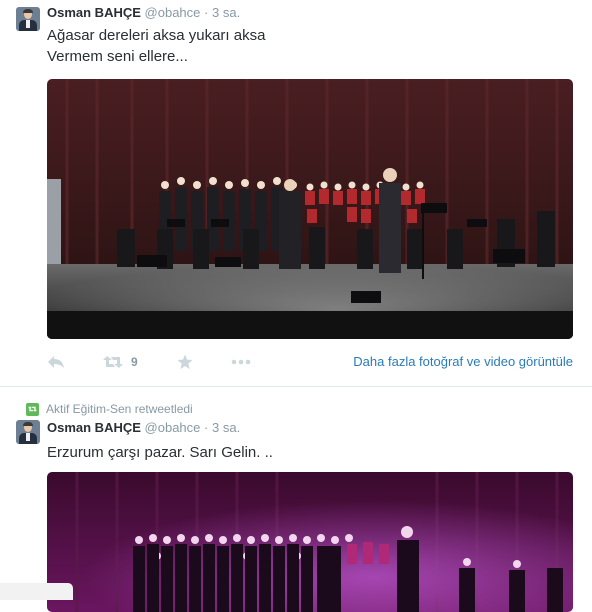 This screenshot has height=612, width=592. I want to click on tweet-text-line: Erzurum çarşı pazar. Sarı Gelin. .., so click(160, 452).